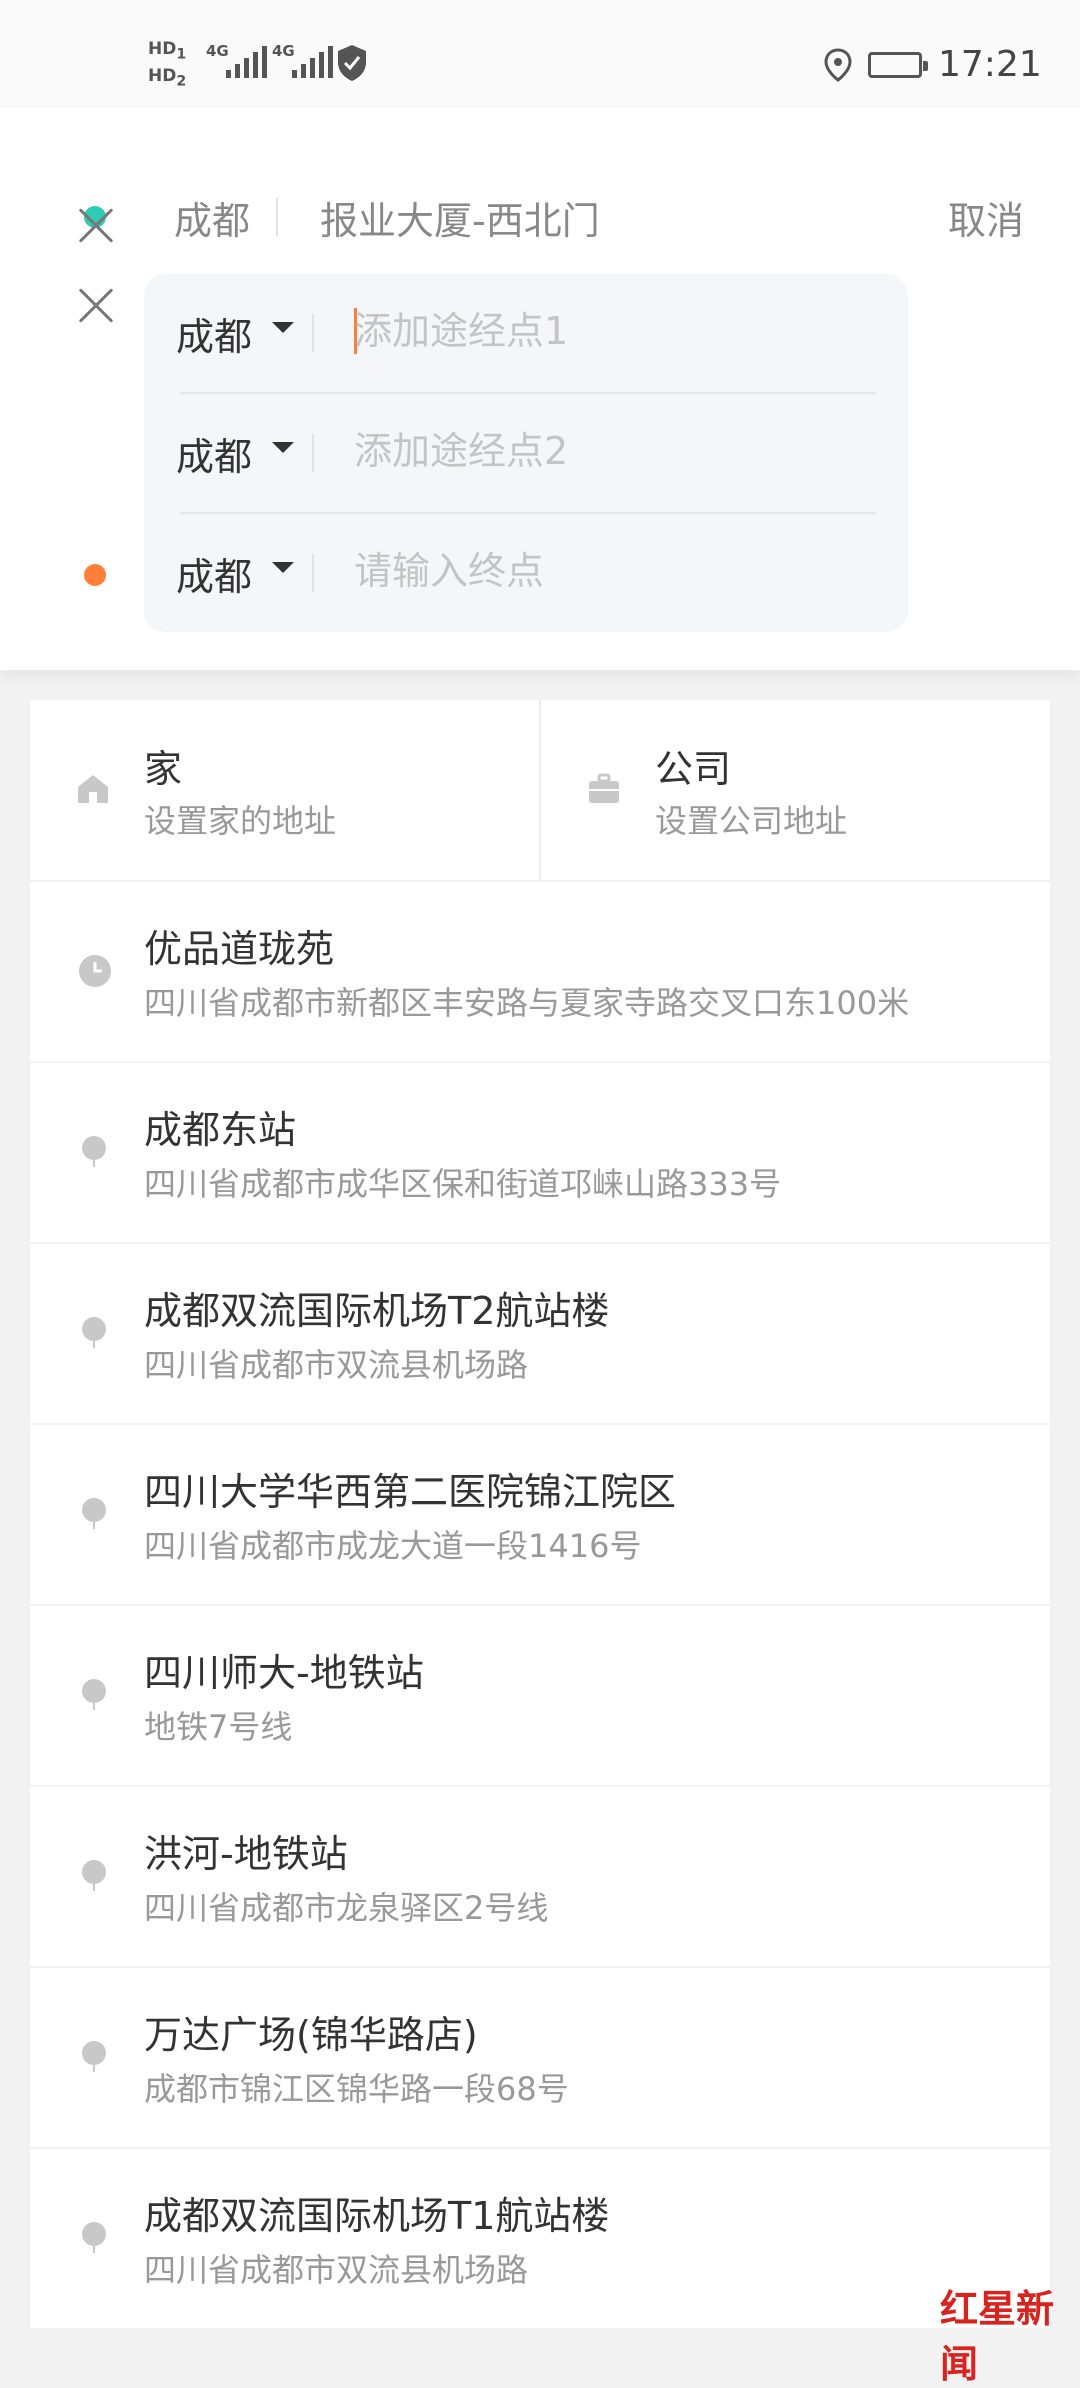  What do you see at coordinates (377, 1311) in the screenshot?
I see `place-title: 成都双流国际机场T2航站楼` at bounding box center [377, 1311].